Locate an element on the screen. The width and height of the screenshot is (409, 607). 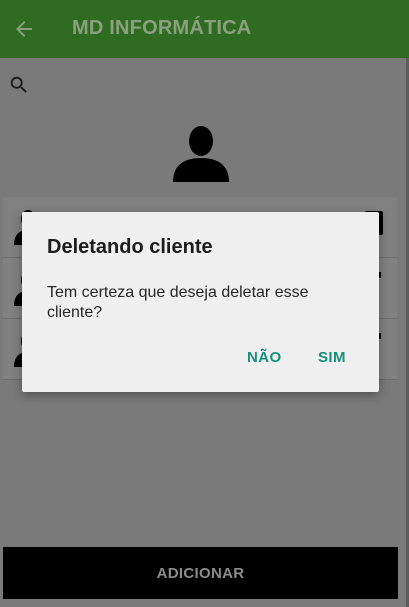
no-button: NÃO is located at coordinates (264, 357).